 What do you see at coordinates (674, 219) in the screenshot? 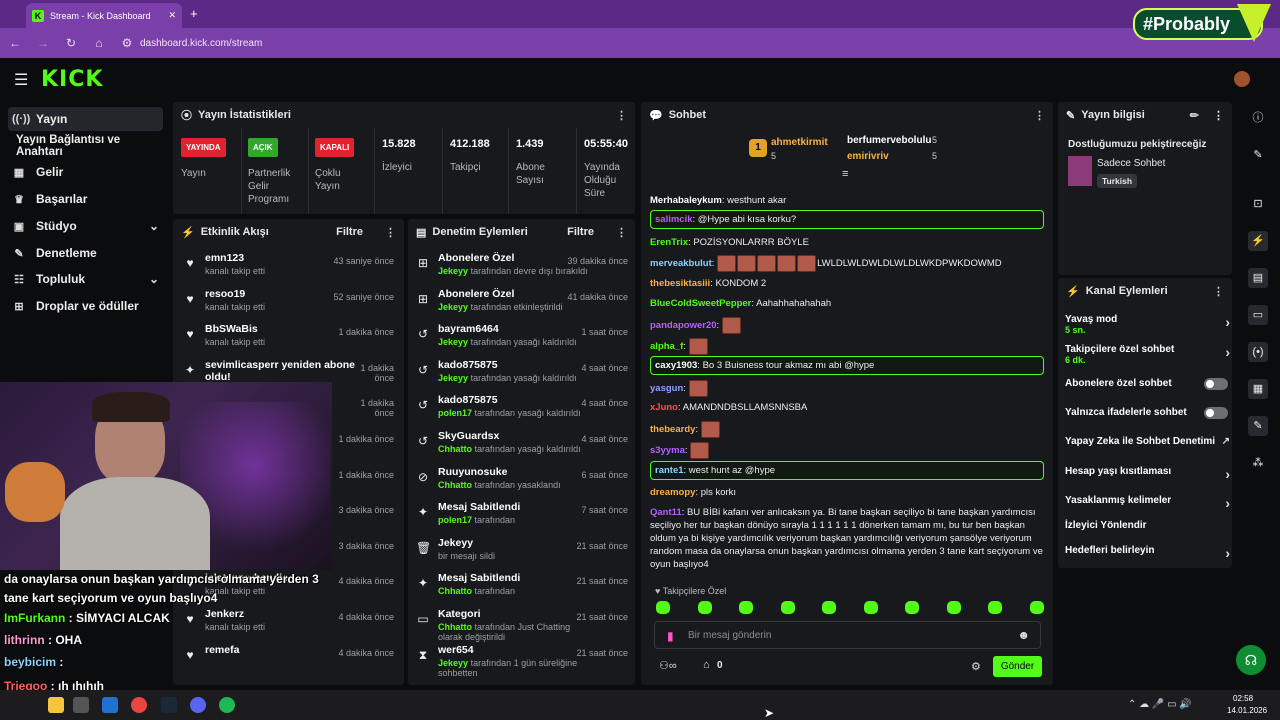
I see `chat-username: salimcik` at bounding box center [674, 219].